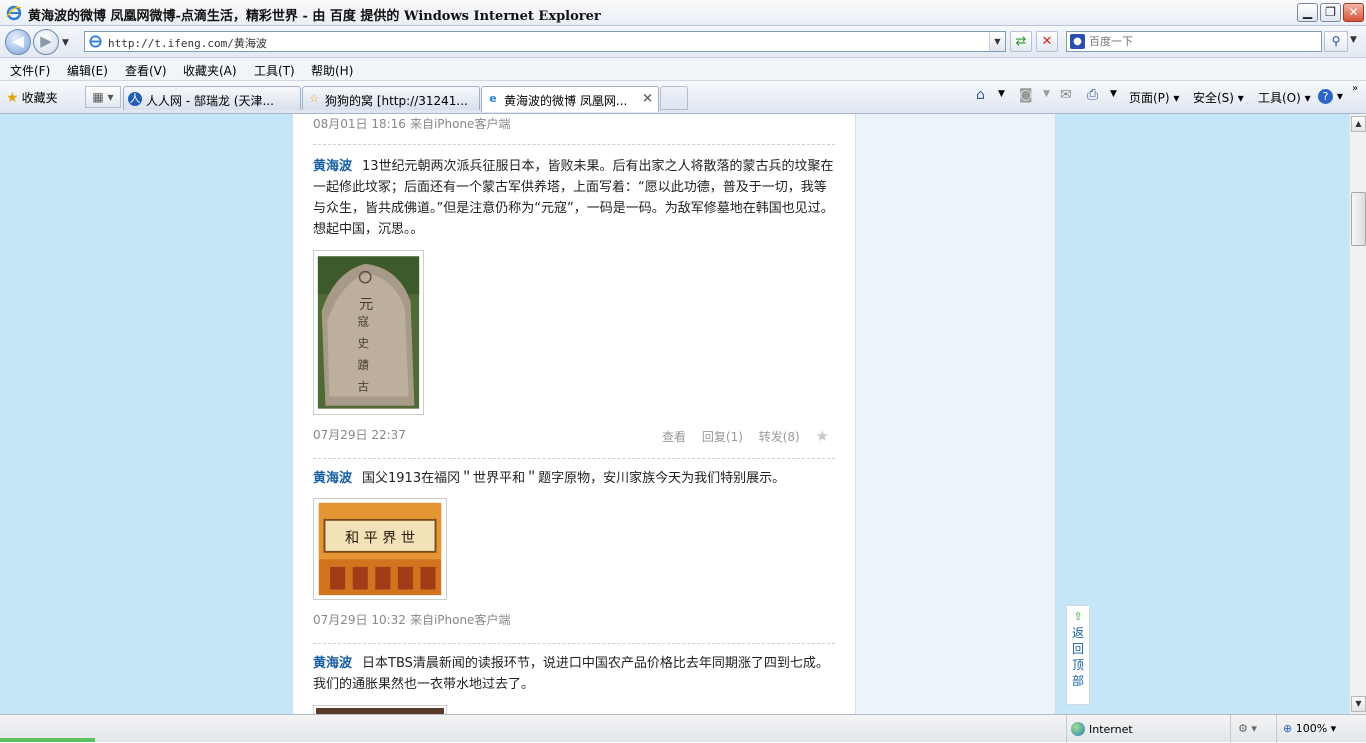  Describe the element at coordinates (1358, 704) in the screenshot. I see `scroll-down-icon: ▼` at that location.